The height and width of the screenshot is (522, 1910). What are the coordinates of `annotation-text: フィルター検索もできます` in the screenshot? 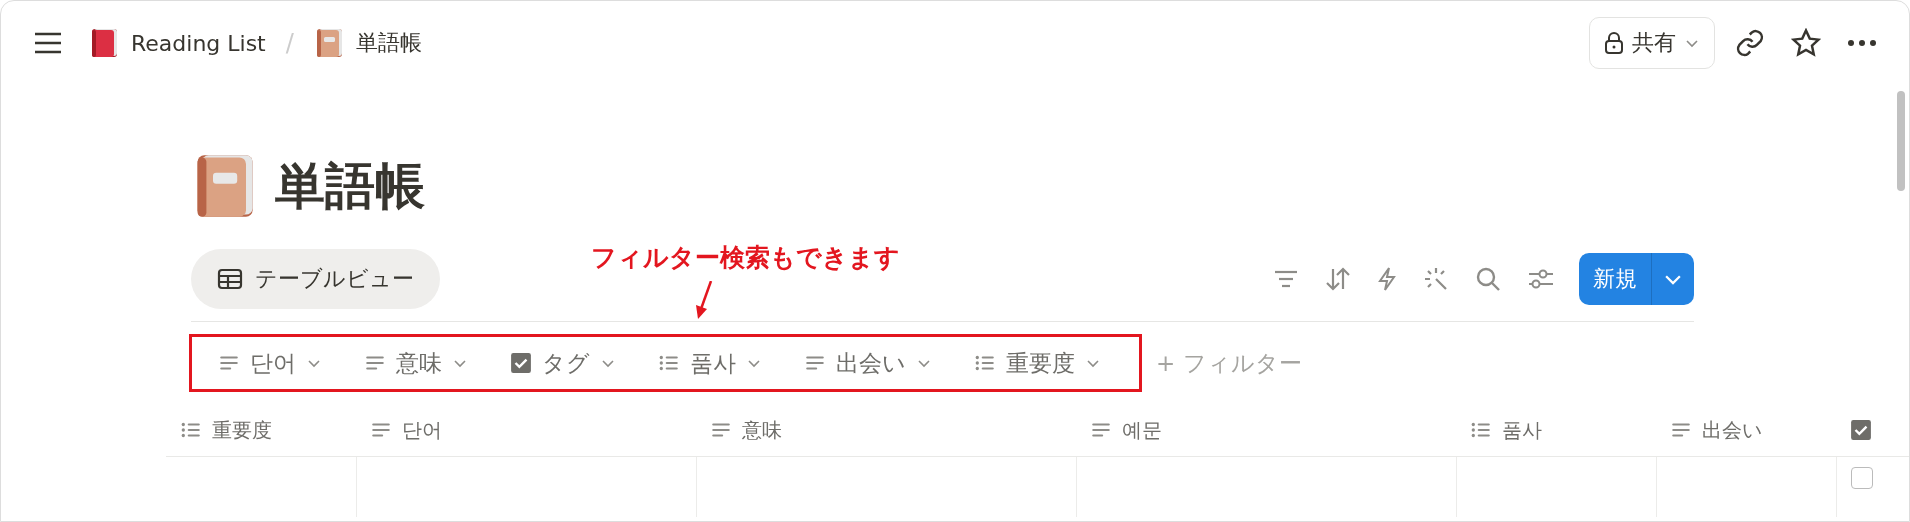 It's located at (745, 258).